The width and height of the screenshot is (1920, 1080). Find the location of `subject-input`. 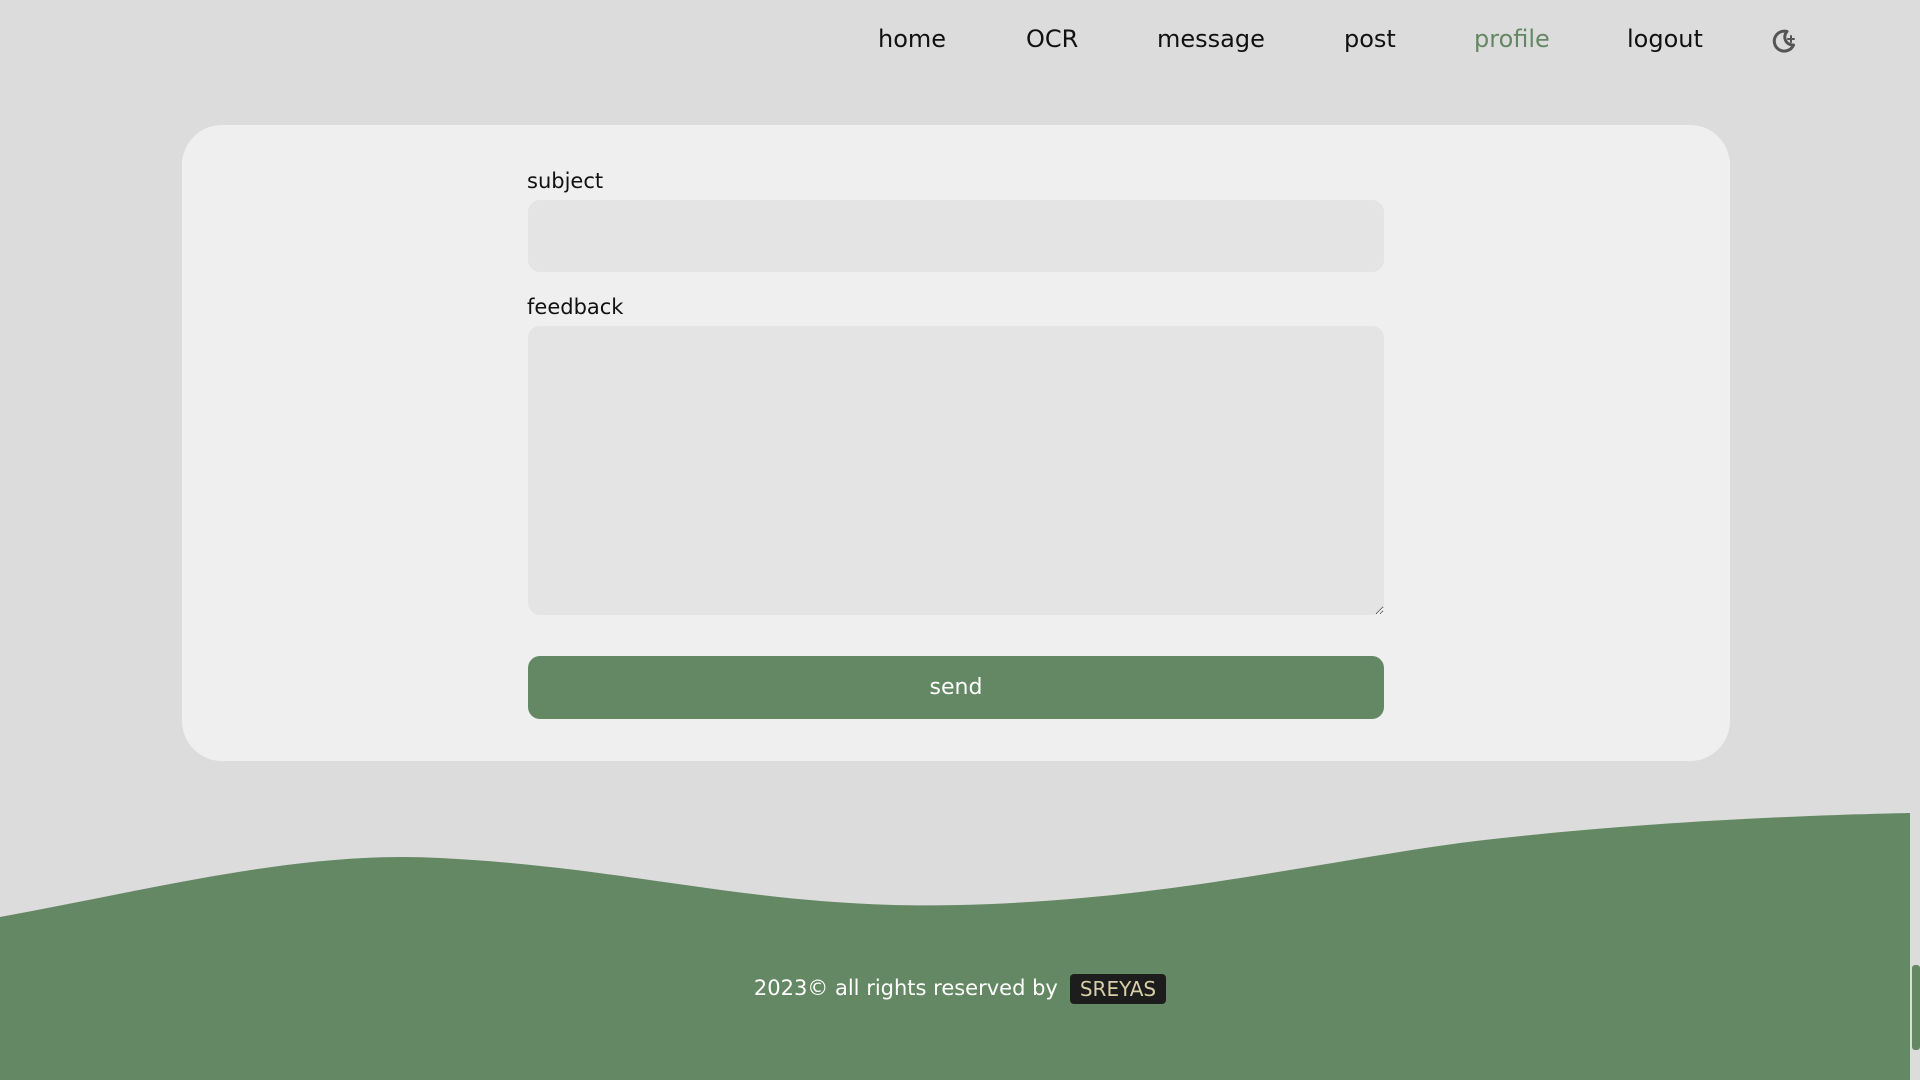

subject-input is located at coordinates (956, 236).